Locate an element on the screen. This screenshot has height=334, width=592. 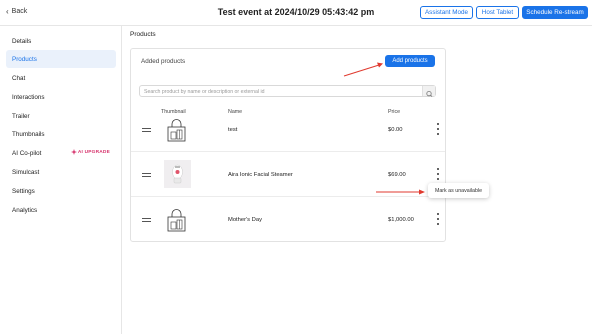
annotation-arrows is located at coordinates (384, 128).